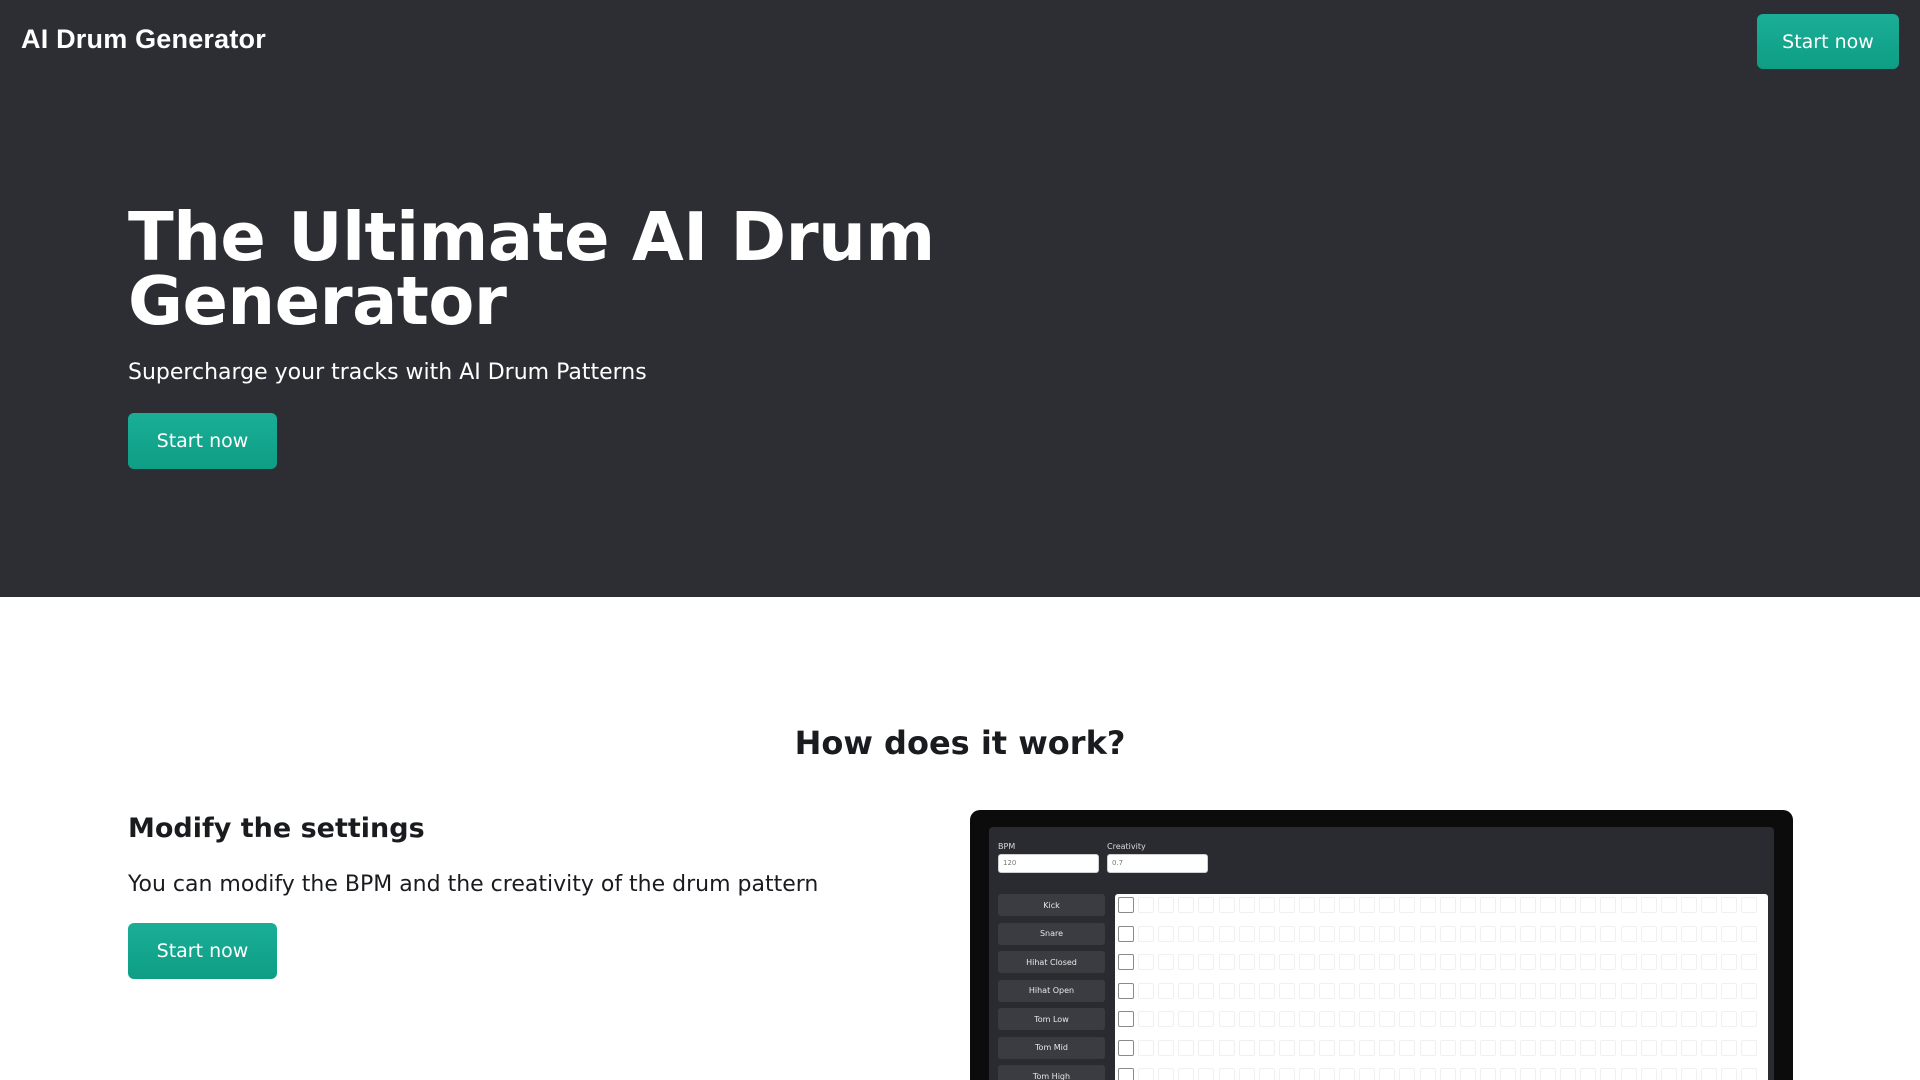 The height and width of the screenshot is (1080, 1920). Describe the element at coordinates (1051, 1072) in the screenshot. I see `track-button: Tom High` at that location.